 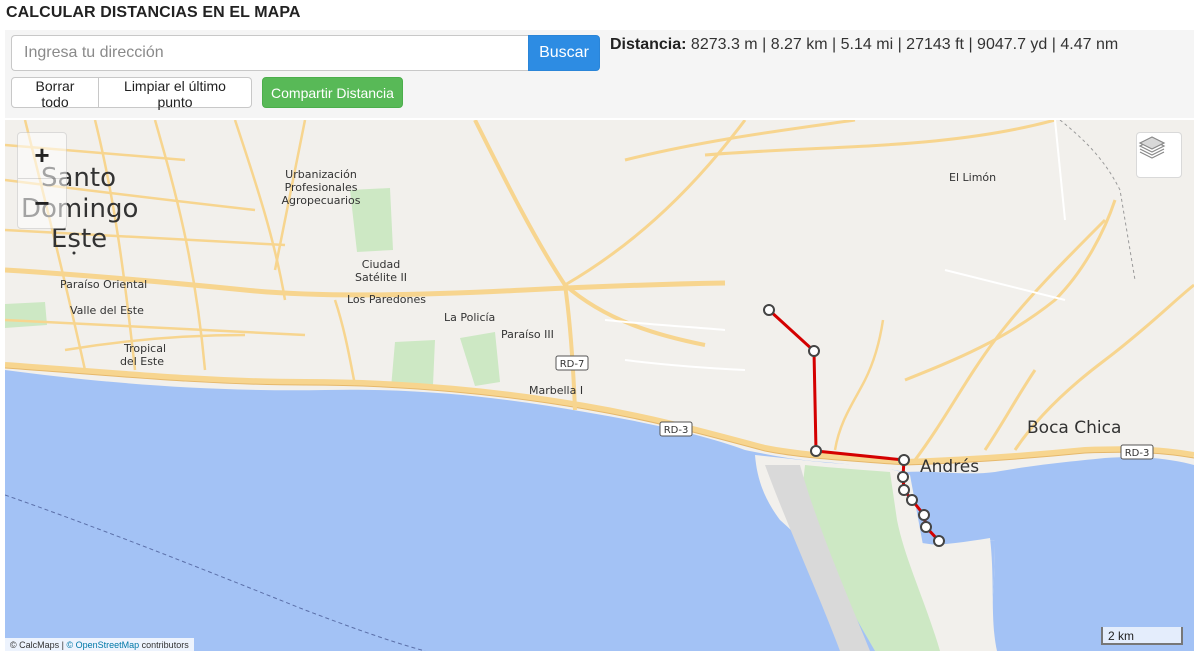 I want to click on layers-button, so click(x=1159, y=155).